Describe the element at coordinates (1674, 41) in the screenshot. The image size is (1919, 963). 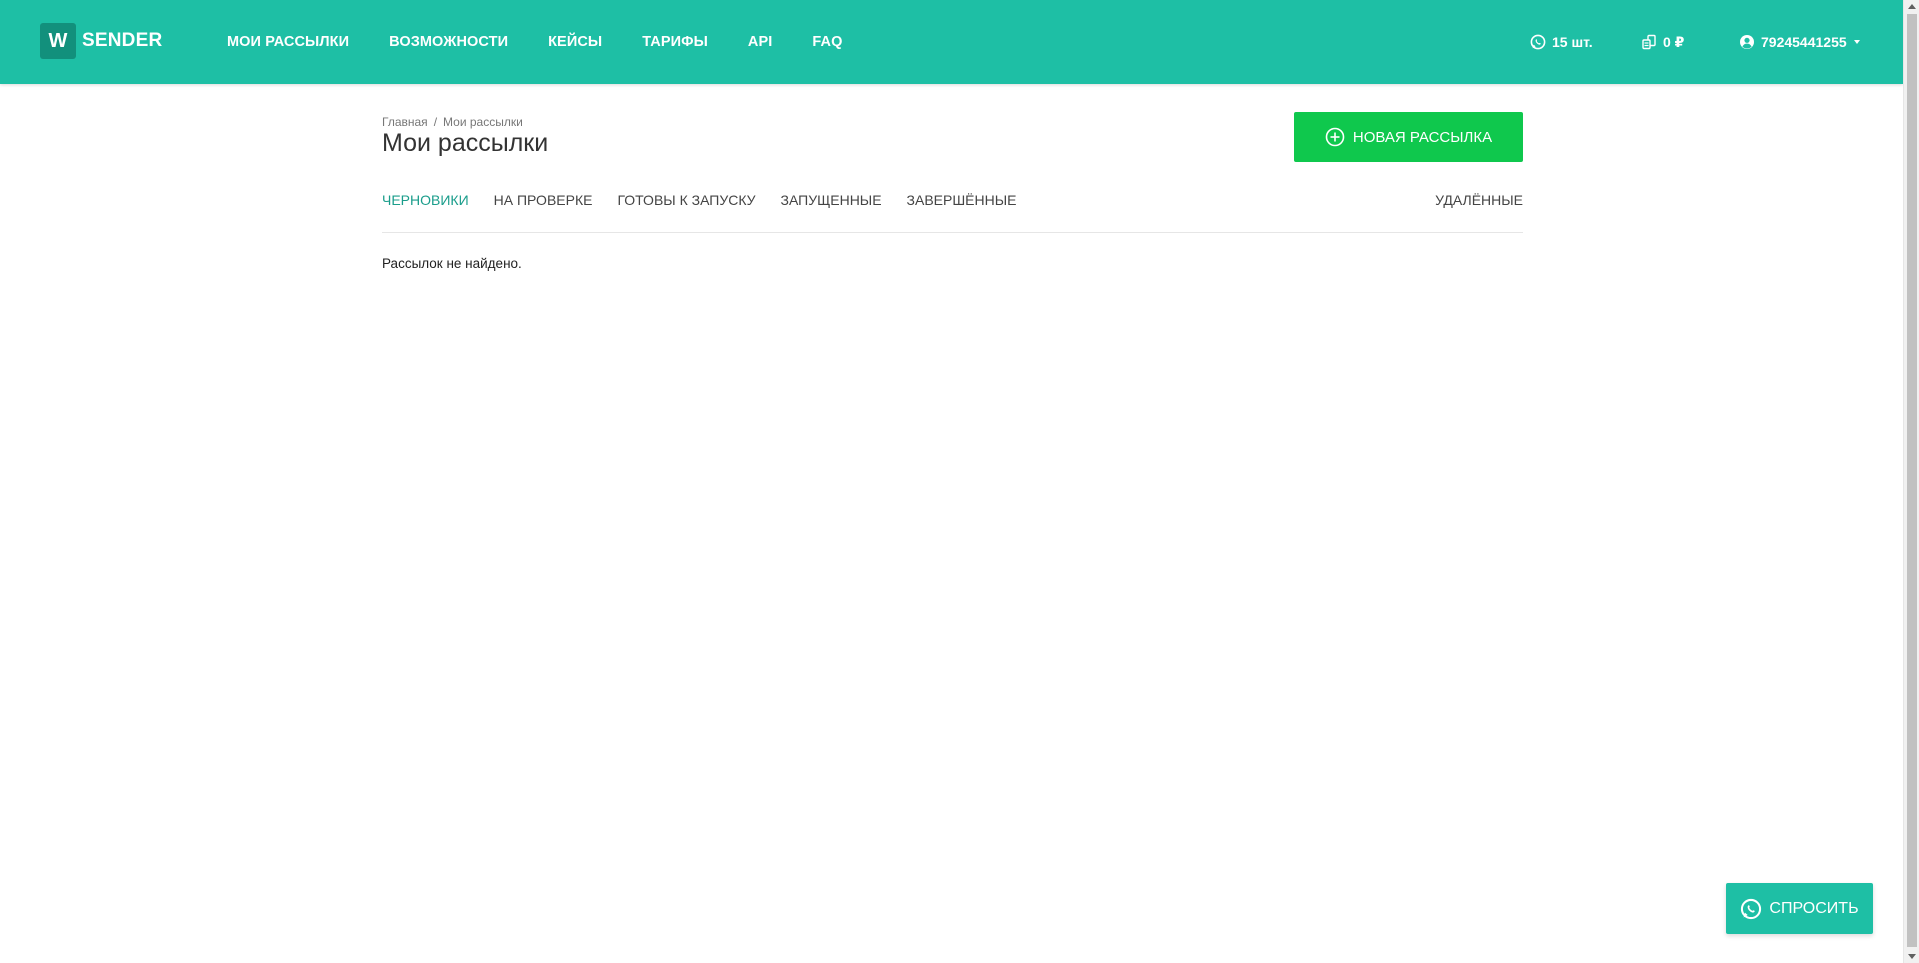
I see `balance-value: 0 ₽` at that location.